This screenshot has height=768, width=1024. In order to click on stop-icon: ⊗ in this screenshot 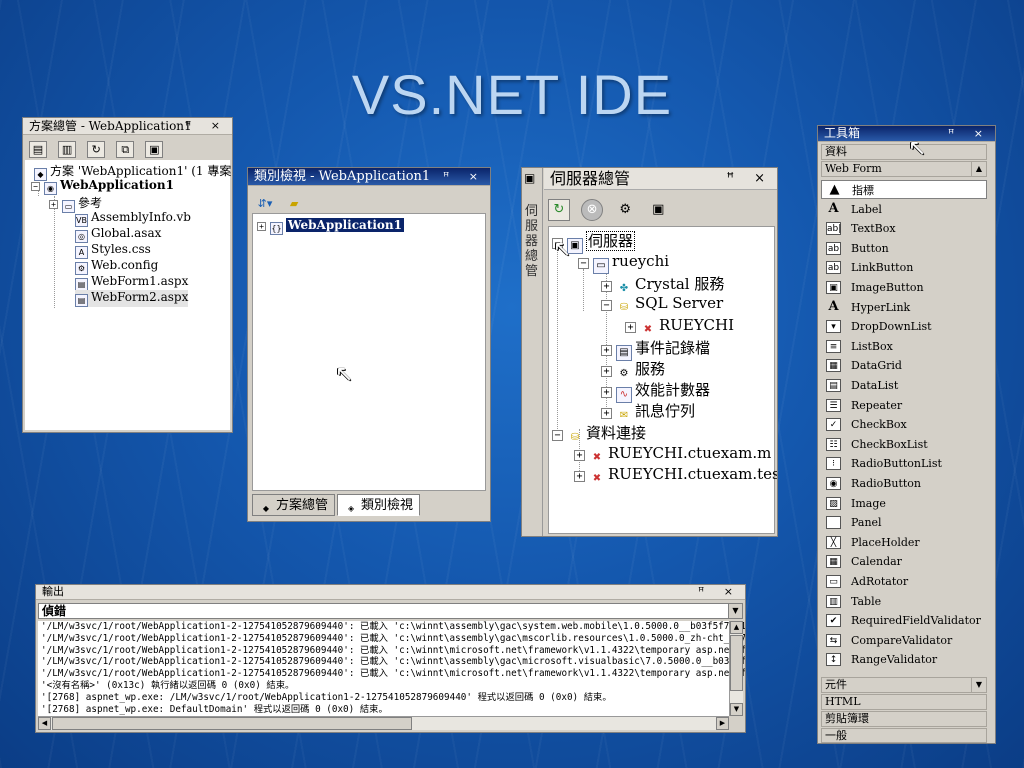, I will do `click(592, 210)`.